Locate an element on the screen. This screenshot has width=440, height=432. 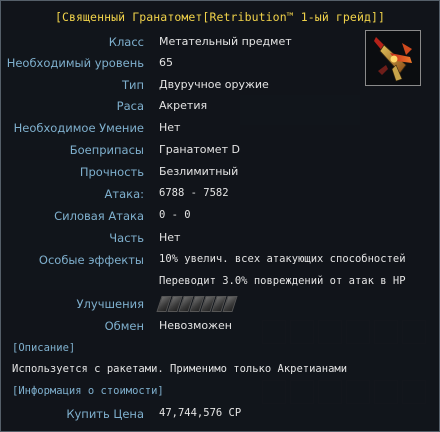
stat-row-race: Раса Акретия is located at coordinates (220, 108).